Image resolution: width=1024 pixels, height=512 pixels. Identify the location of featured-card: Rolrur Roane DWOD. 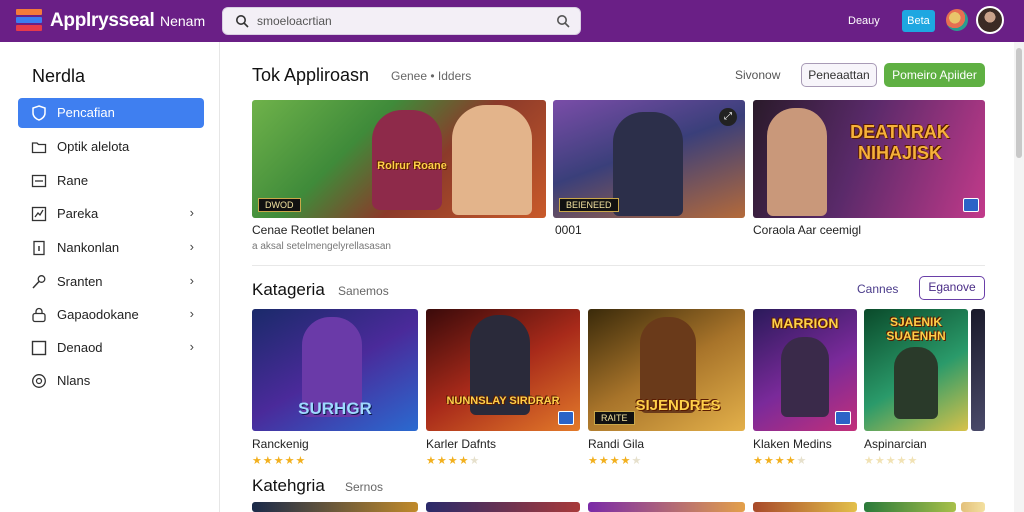
(399, 159).